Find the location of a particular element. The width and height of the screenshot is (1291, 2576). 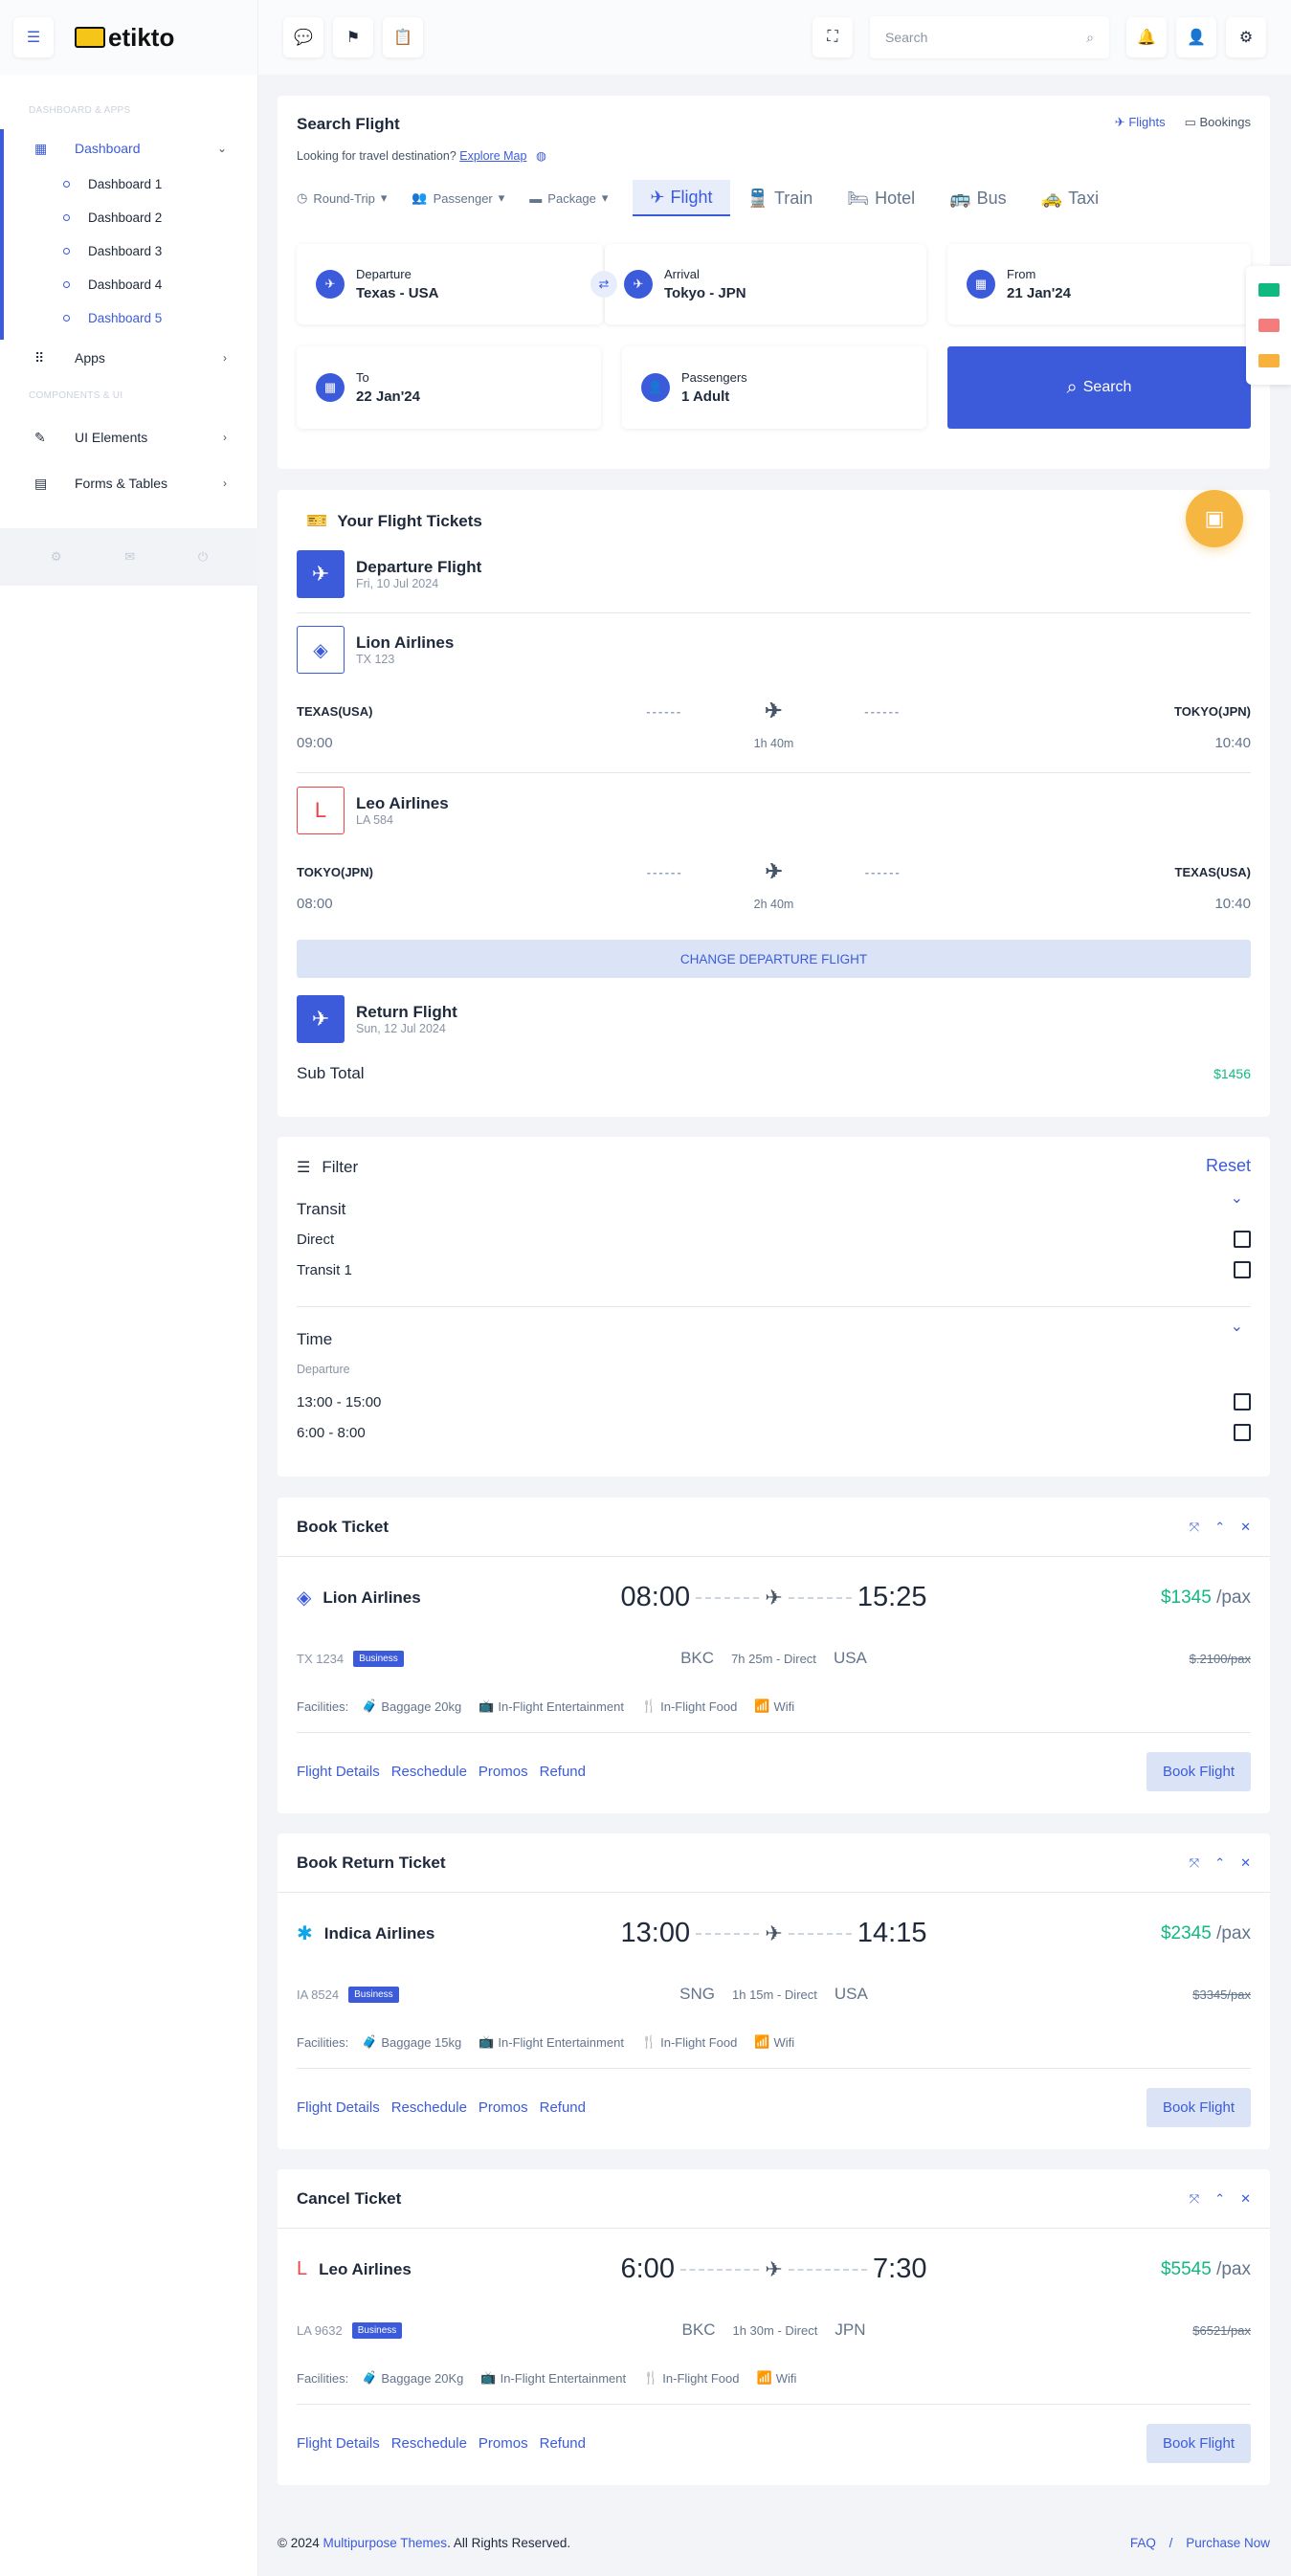

sidebar-item-dashboard-1: Dashboard 1 is located at coordinates (128, 184).